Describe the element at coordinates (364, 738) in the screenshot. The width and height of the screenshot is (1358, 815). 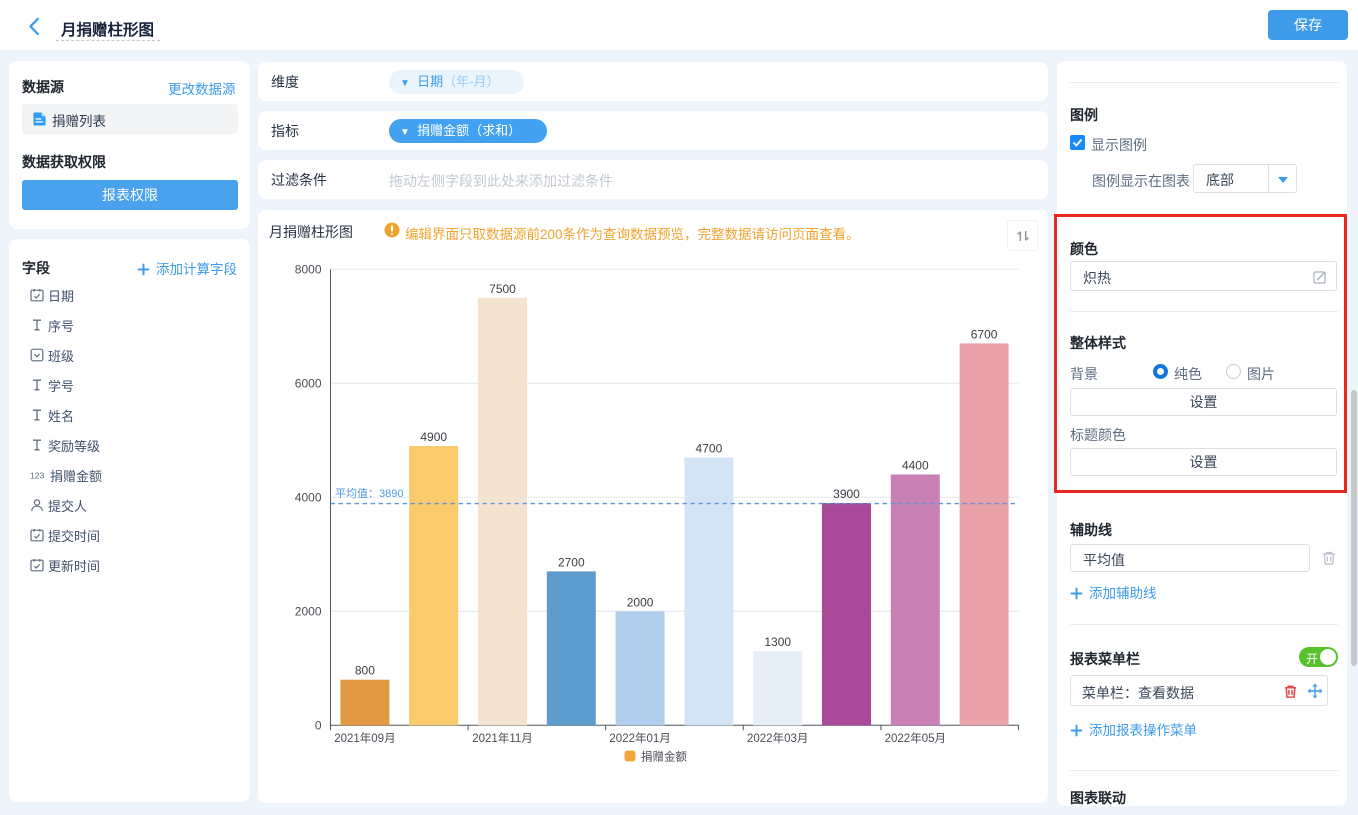
I see `svg-text: 2021年09月` at that location.